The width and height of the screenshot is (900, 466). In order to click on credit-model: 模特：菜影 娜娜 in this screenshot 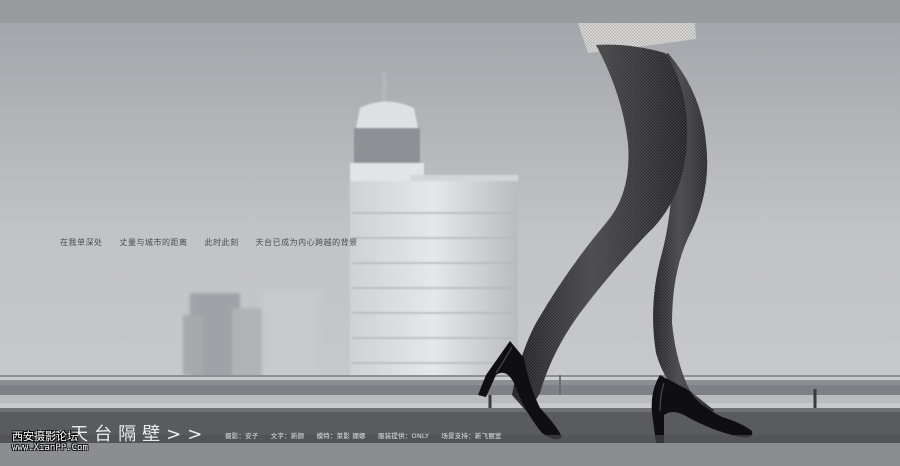, I will do `click(341, 436)`.